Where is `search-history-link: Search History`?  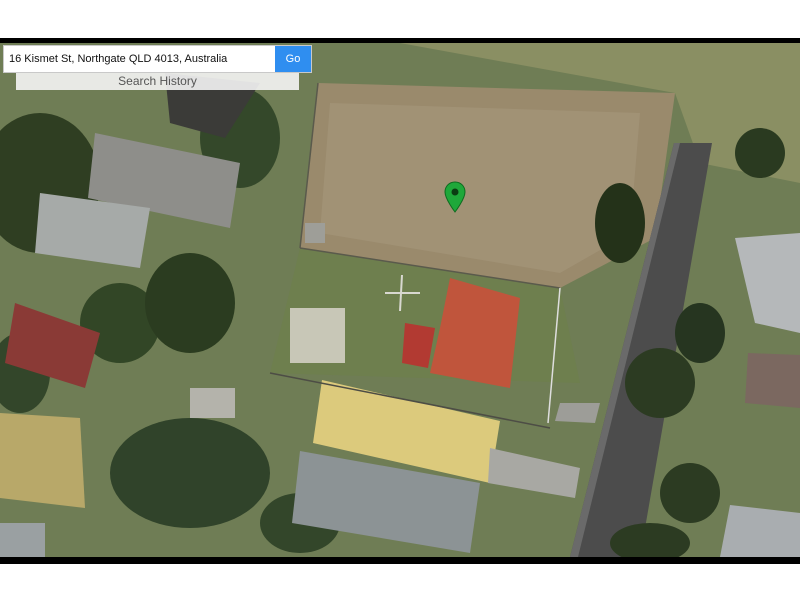 search-history-link: Search History is located at coordinates (157, 81).